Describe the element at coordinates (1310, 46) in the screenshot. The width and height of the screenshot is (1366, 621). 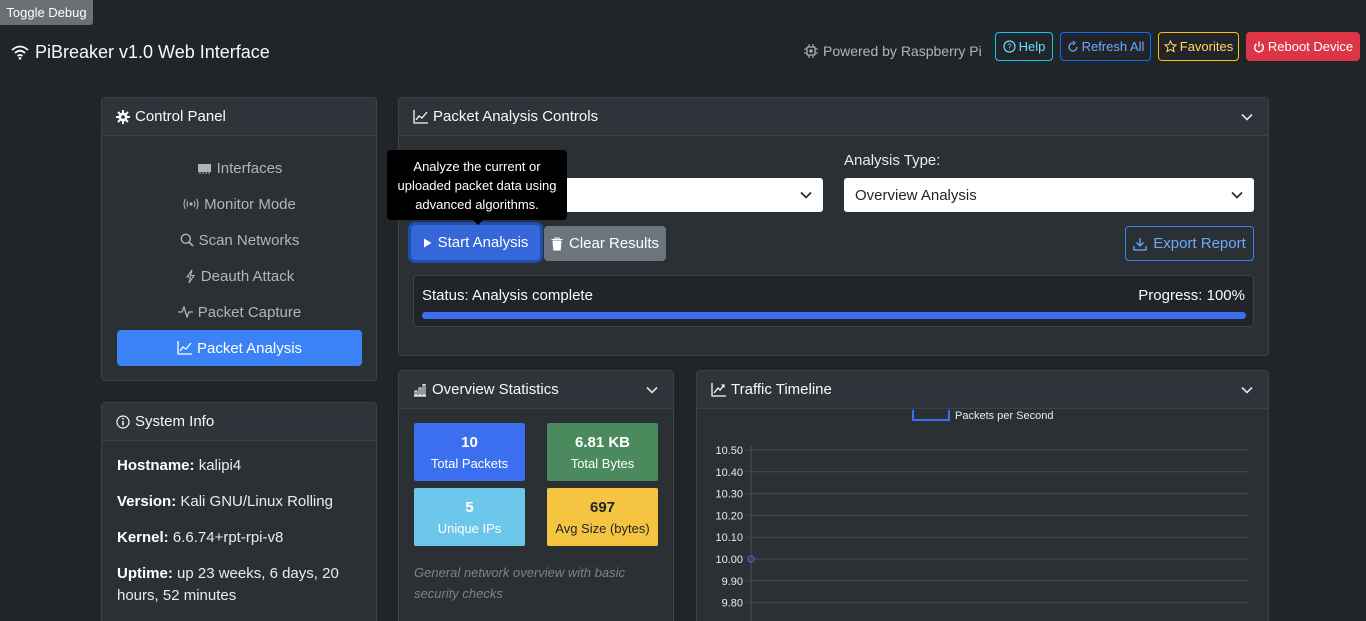
I see `reboot-label: Reboot Device` at that location.